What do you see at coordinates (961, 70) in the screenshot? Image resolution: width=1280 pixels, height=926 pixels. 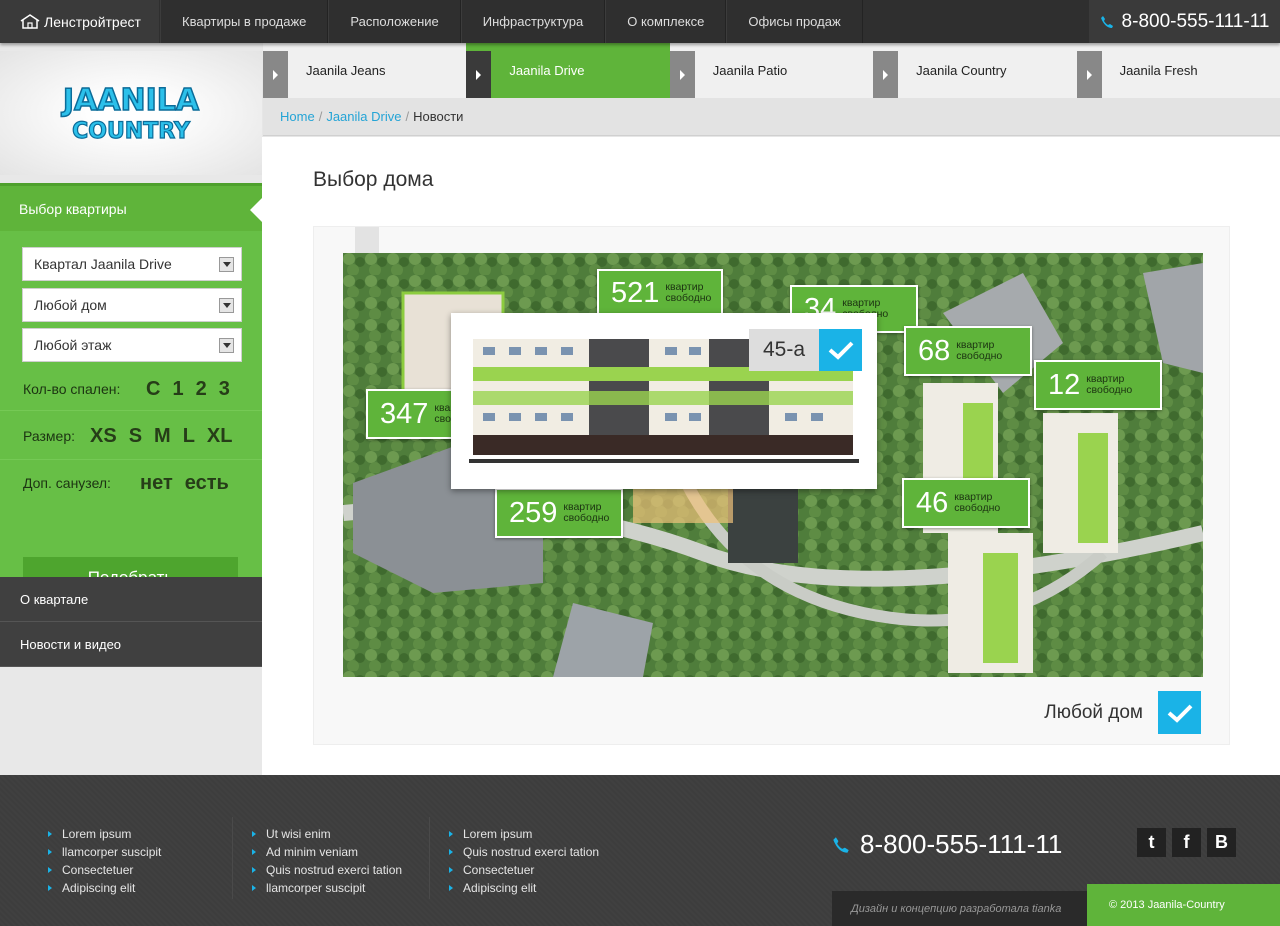 I see `tab-label: Jaanila Country` at bounding box center [961, 70].